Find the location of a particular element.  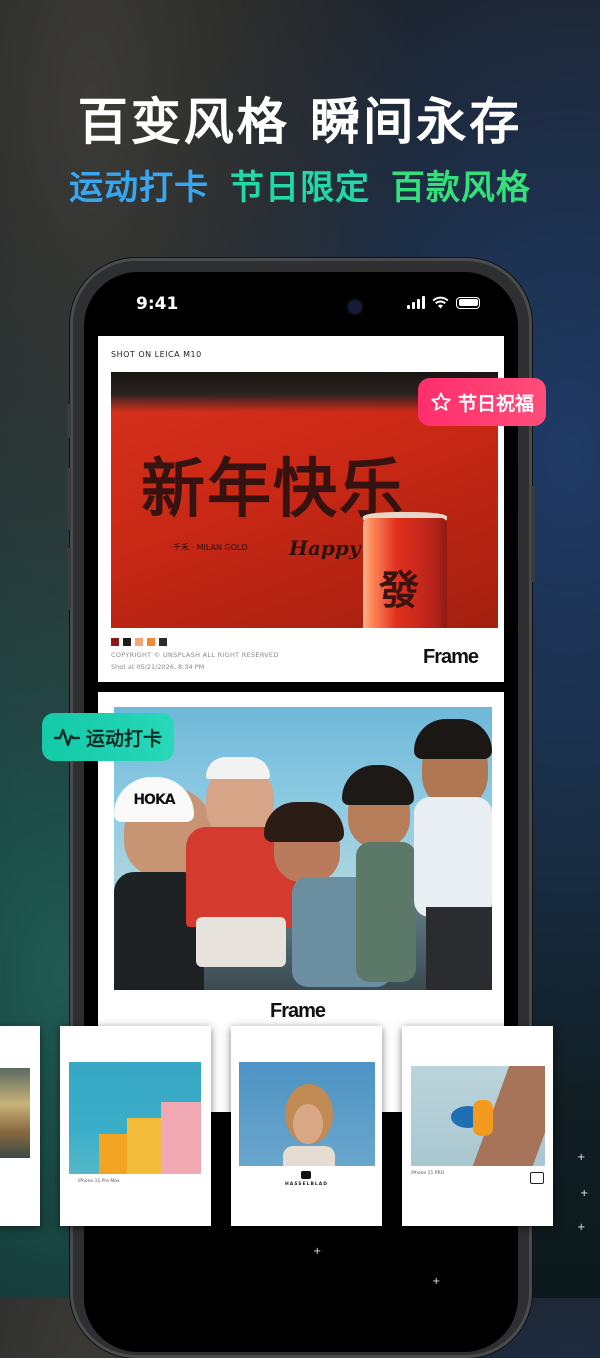

status-time: 9:41 is located at coordinates (157, 304).